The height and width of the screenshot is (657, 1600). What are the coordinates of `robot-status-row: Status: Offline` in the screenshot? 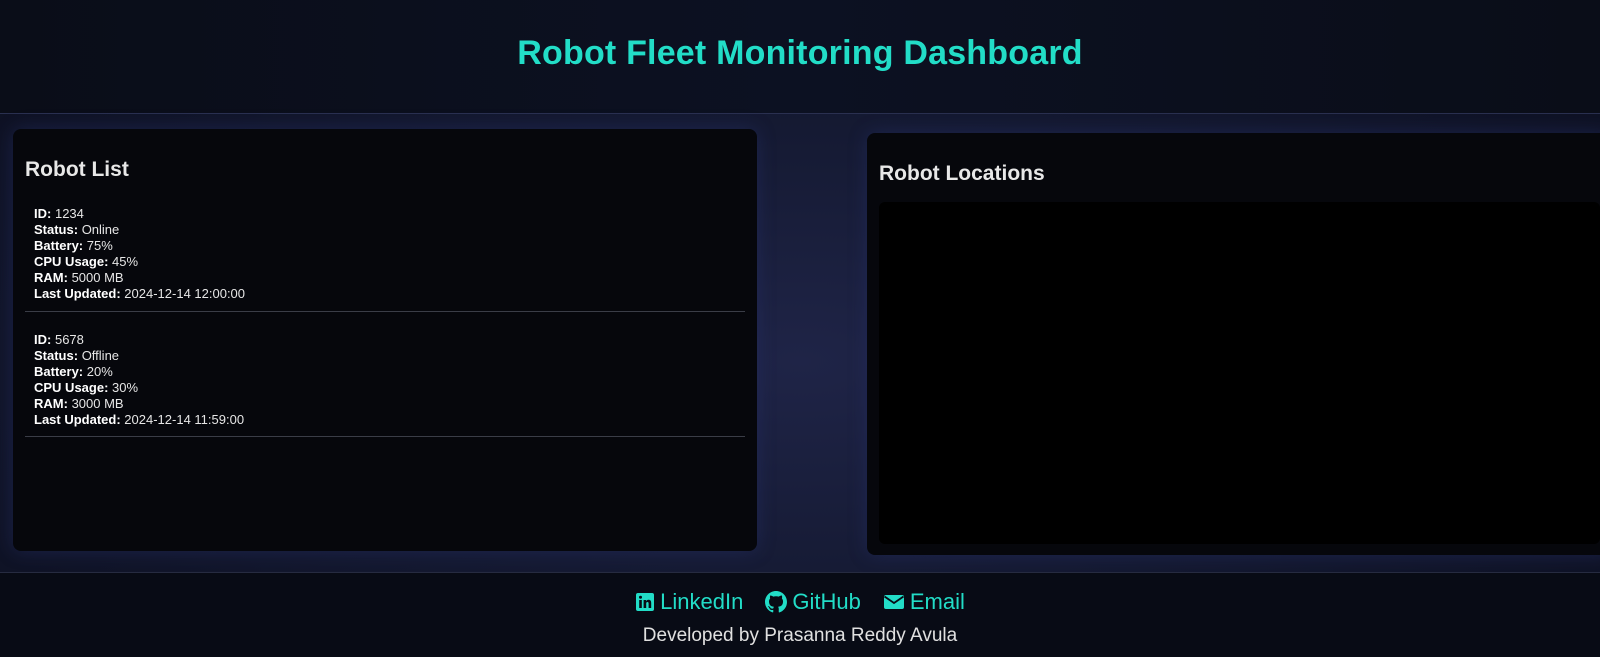 It's located at (389, 356).